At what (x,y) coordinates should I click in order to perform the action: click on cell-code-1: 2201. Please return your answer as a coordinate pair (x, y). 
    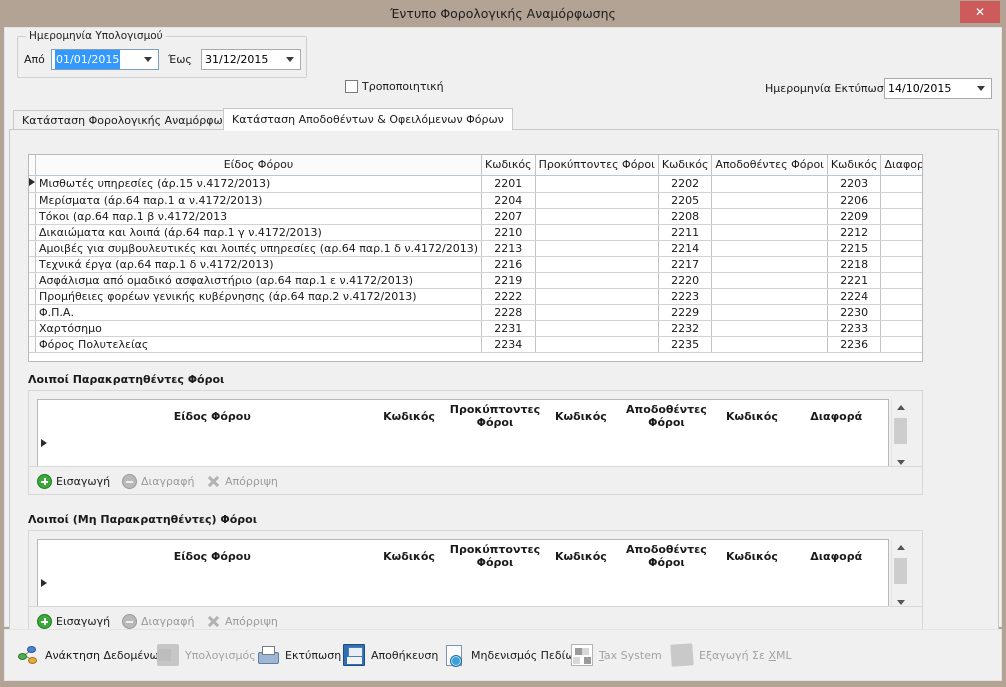
    Looking at the image, I should click on (508, 184).